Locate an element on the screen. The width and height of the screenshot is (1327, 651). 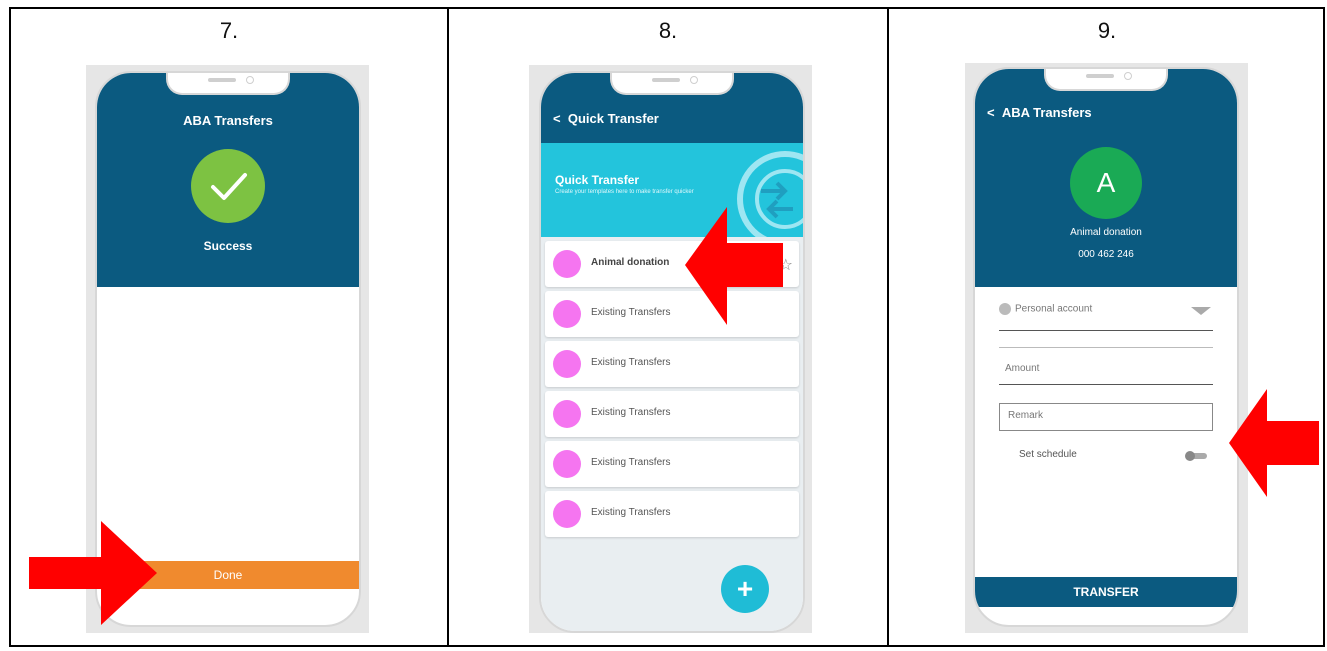
back-button: < ABA Transfers is located at coordinates (1039, 112).